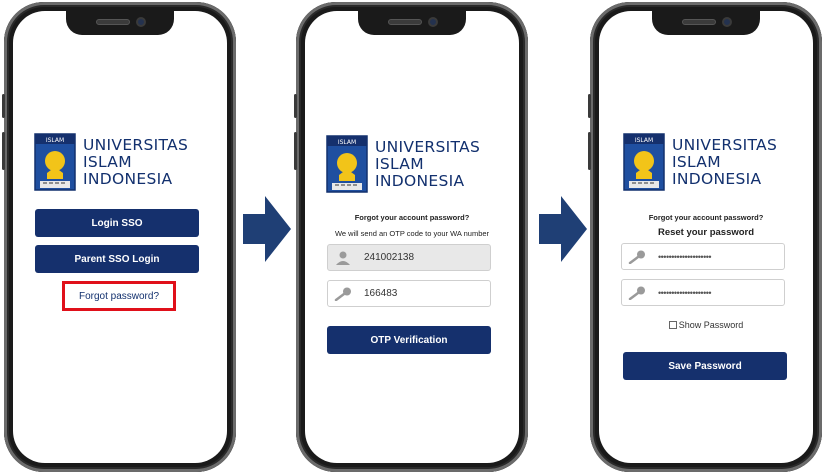  What do you see at coordinates (685, 256) in the screenshot?
I see `new-password-mask: ••••••••••••••••••••` at bounding box center [685, 256].